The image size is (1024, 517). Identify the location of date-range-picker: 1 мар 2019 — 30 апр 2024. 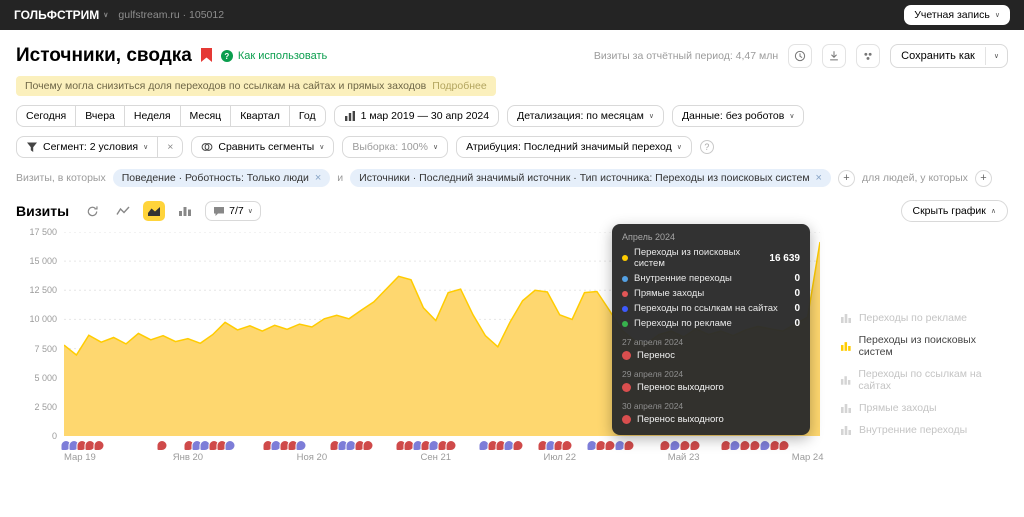
(416, 116).